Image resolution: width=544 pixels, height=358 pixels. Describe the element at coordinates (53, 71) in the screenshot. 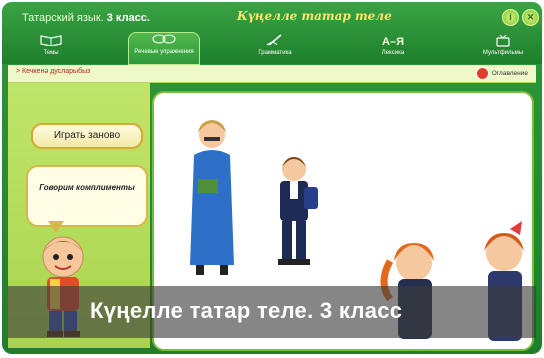

I see `breadcrumb: > Кечкенә дусларыбыз` at that location.